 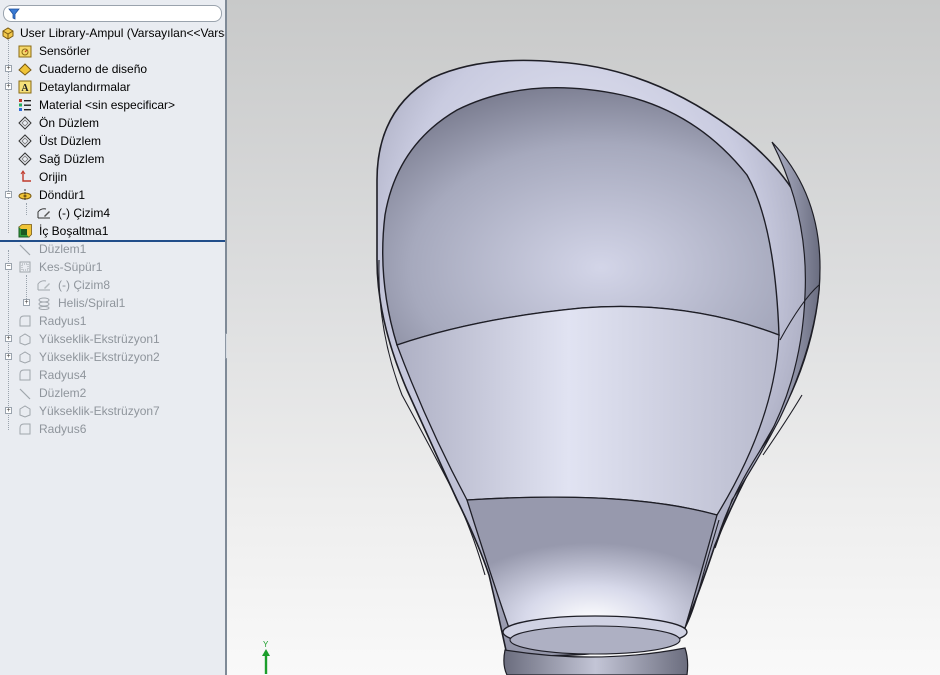 What do you see at coordinates (99, 339) in the screenshot?
I see `tree-item-label: Yükseklik-Ekstrüzyon1` at bounding box center [99, 339].